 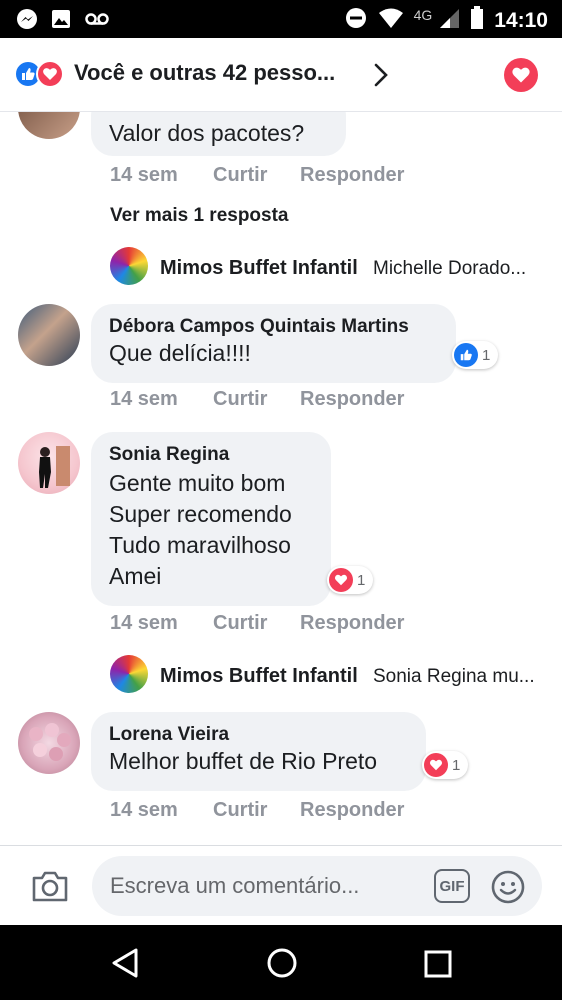 I want to click on comment-text-line: Gente muito bom, so click(x=197, y=483).